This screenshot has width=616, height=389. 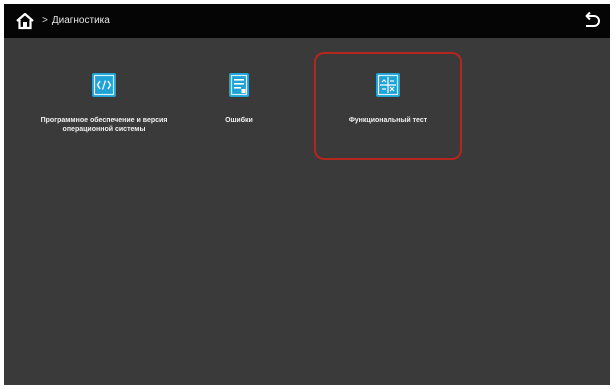 What do you see at coordinates (239, 85) in the screenshot?
I see `document-list-icon` at bounding box center [239, 85].